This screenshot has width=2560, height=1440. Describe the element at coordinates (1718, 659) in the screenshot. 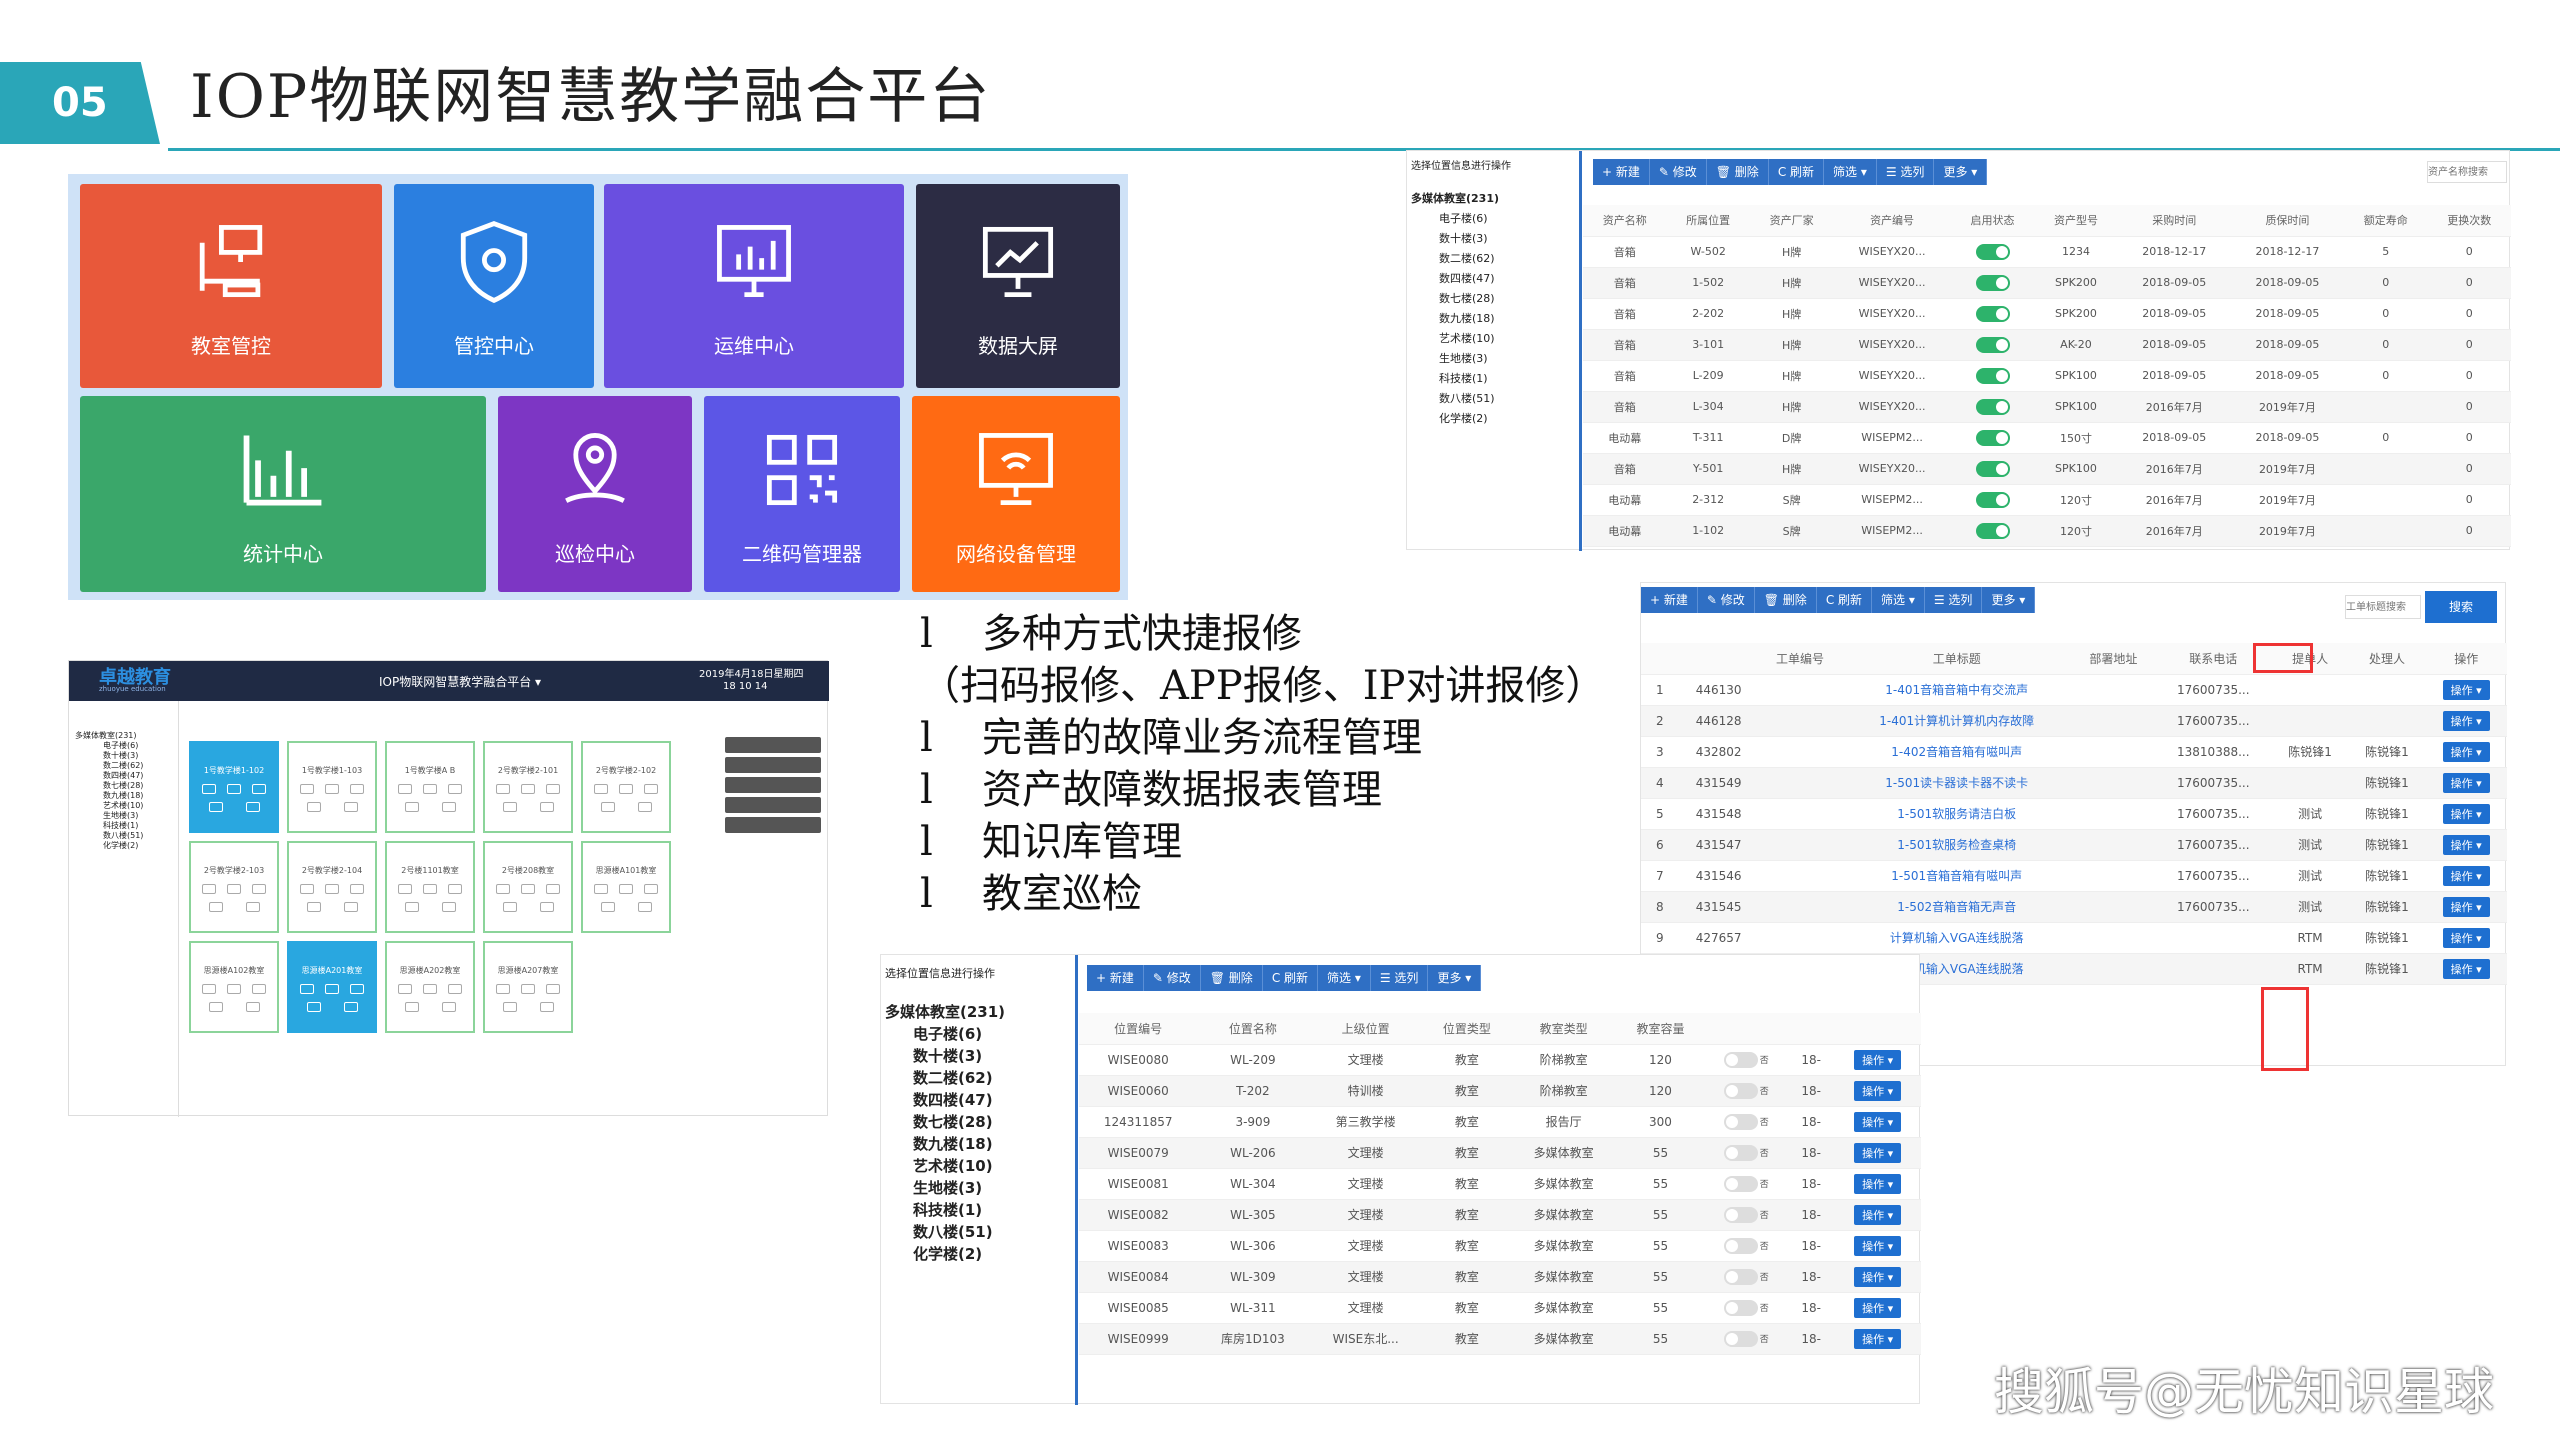

I see `select-all-checkbox` at that location.